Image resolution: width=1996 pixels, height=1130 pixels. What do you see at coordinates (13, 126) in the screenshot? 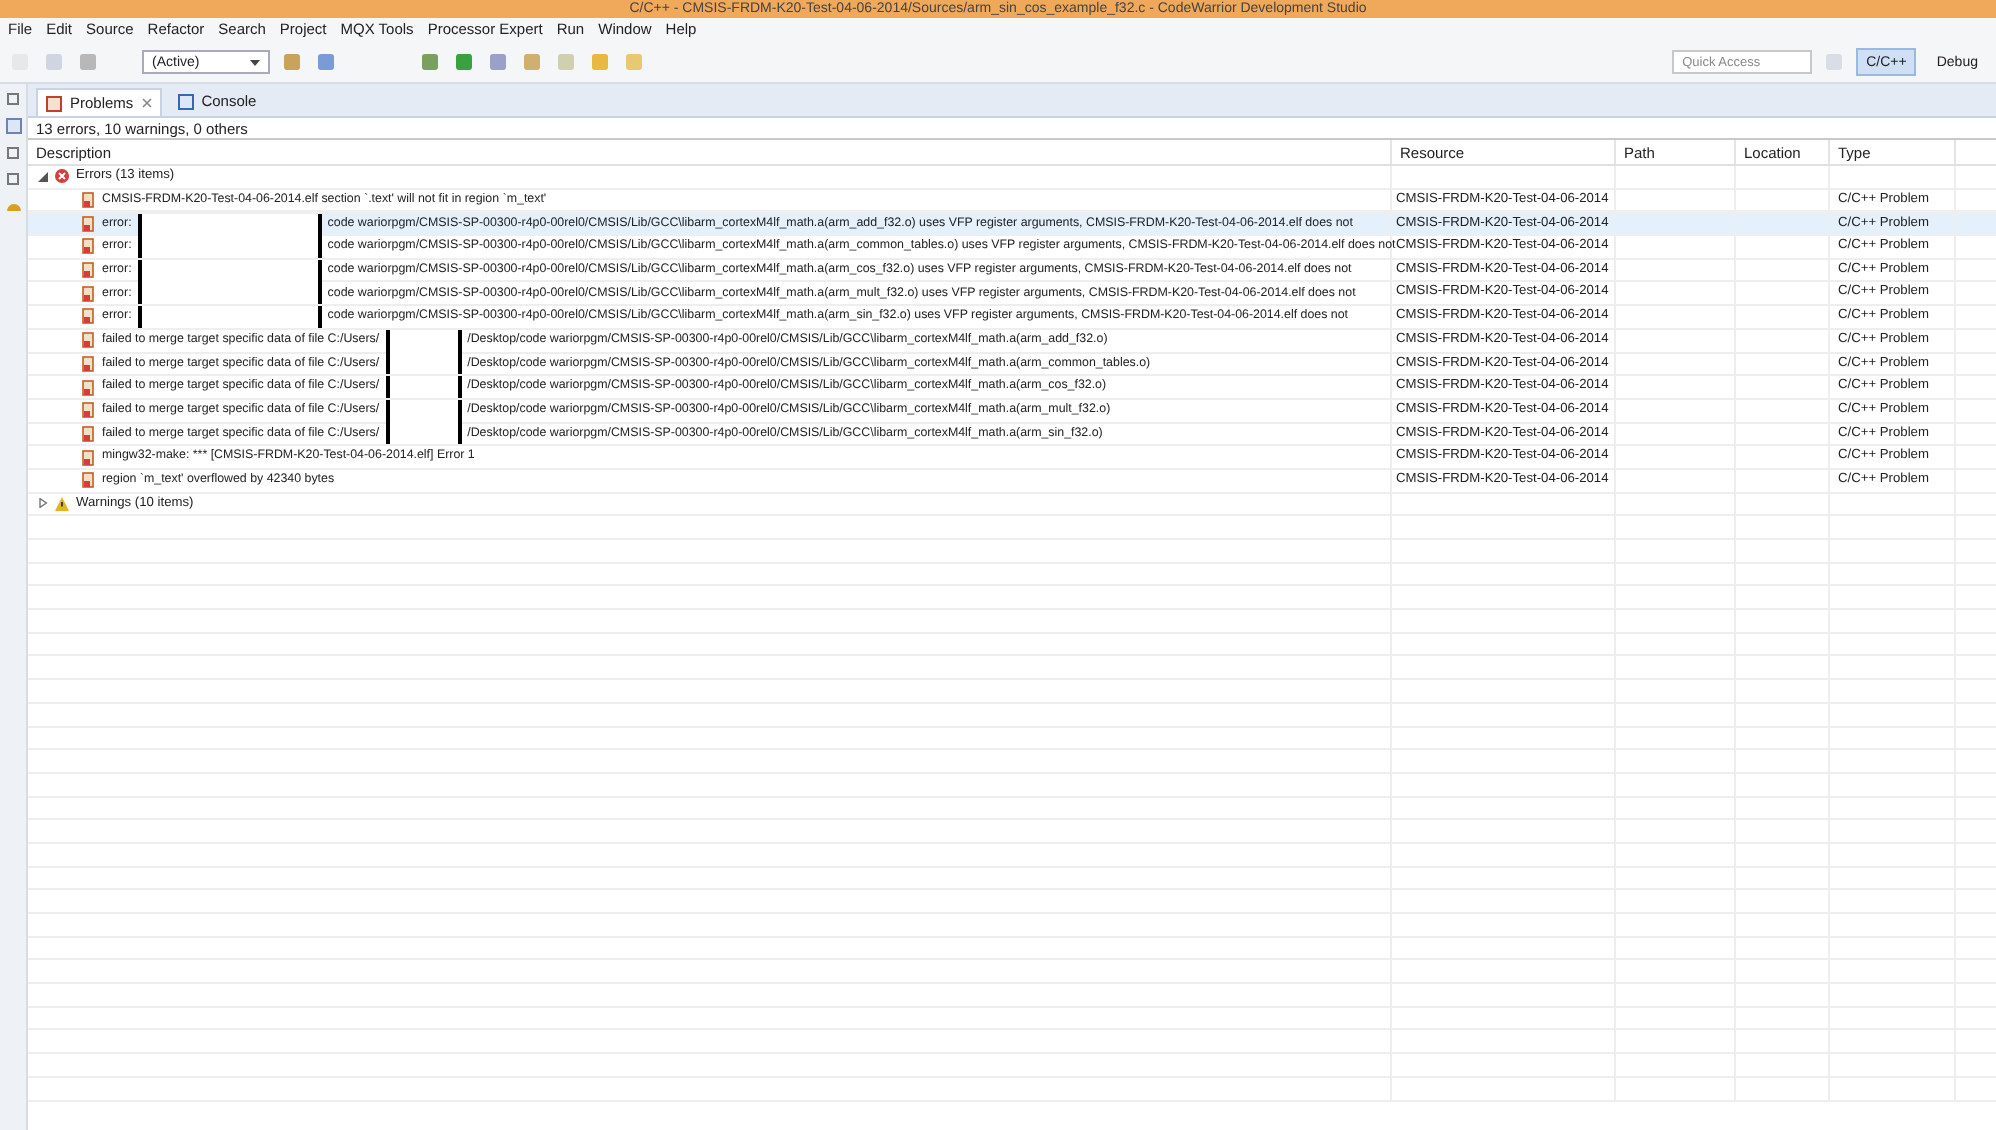
I see `outline-icon` at bounding box center [13, 126].